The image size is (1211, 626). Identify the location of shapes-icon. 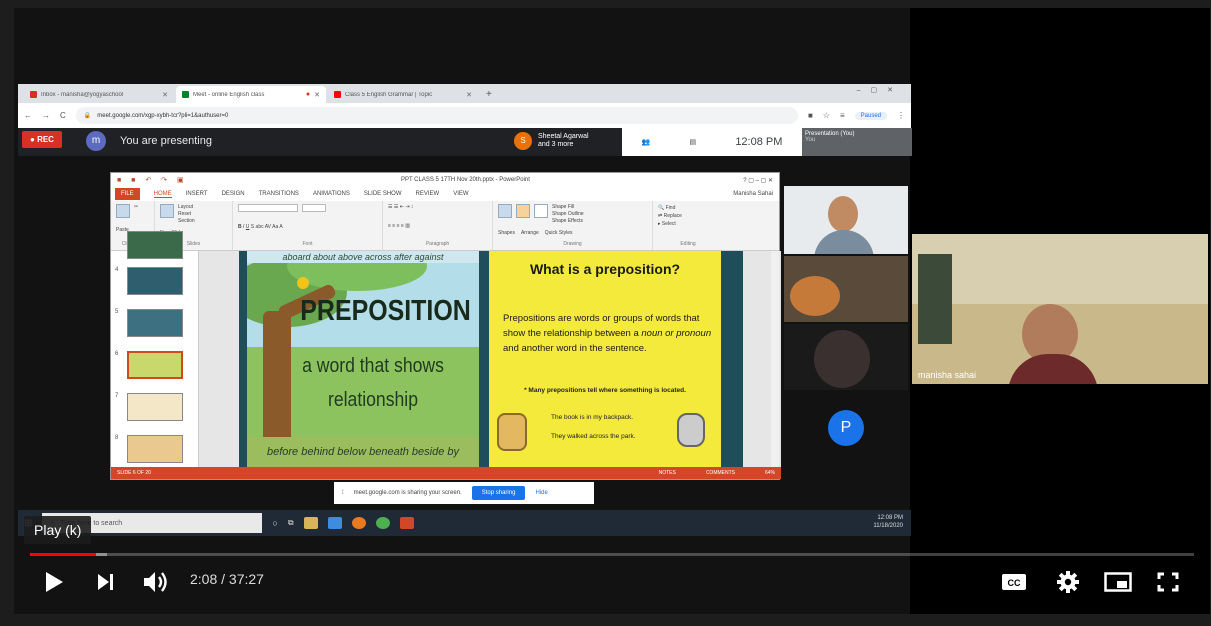
(505, 211).